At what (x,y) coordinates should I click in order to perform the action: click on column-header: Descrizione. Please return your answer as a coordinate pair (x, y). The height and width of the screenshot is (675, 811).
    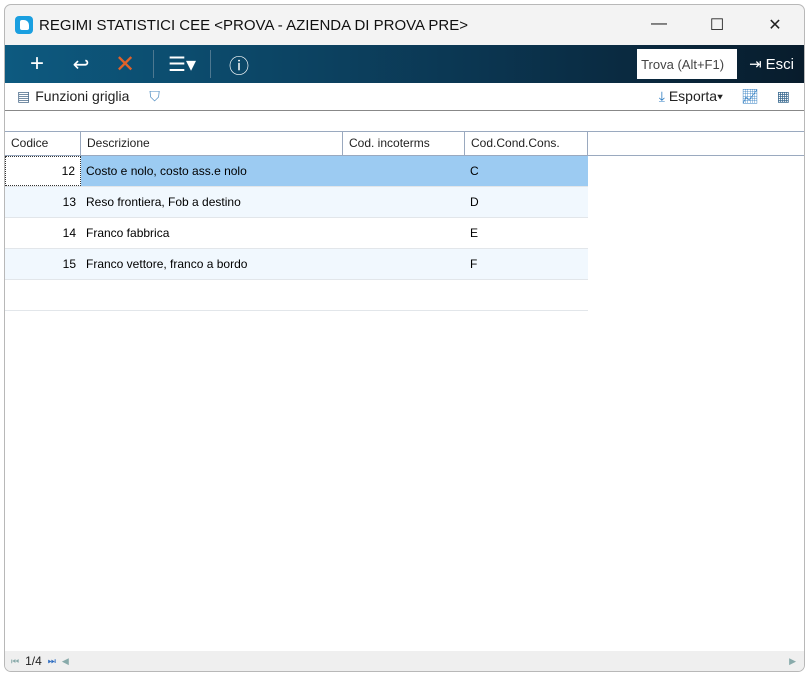
    Looking at the image, I should click on (212, 143).